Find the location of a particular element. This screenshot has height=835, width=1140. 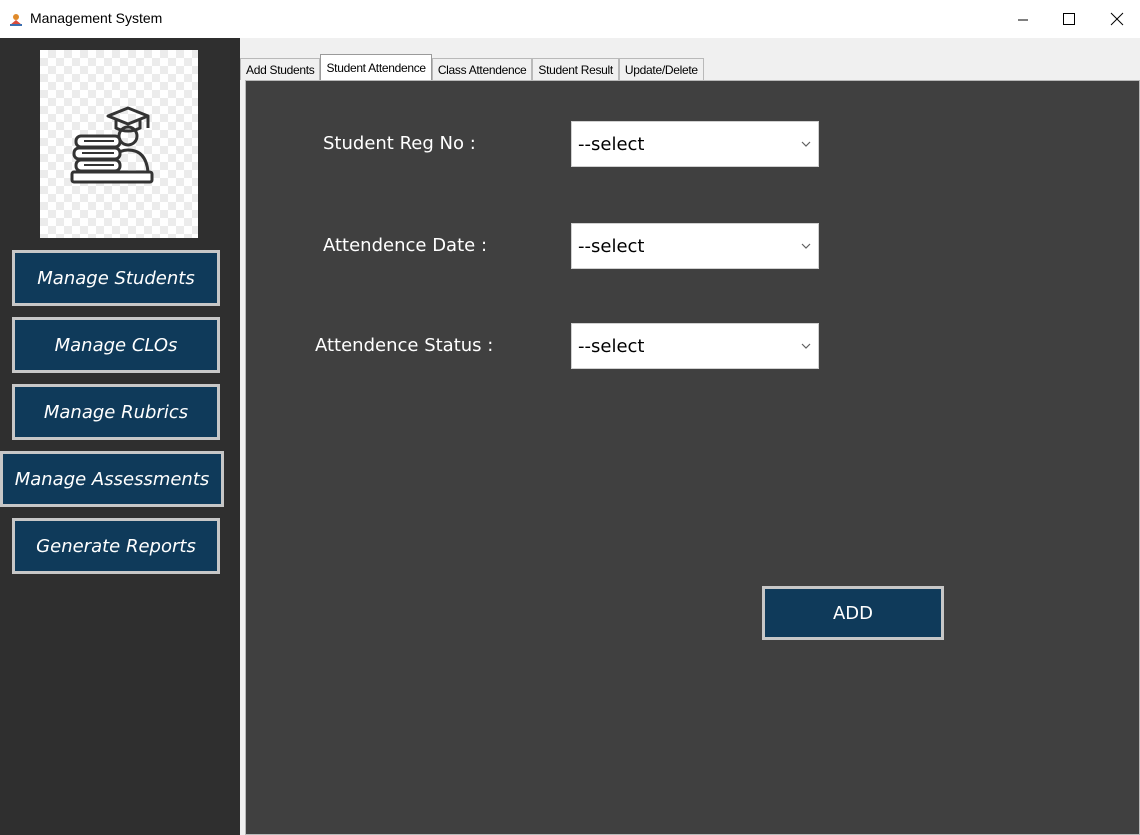

window-title: Management System is located at coordinates (96, 18).